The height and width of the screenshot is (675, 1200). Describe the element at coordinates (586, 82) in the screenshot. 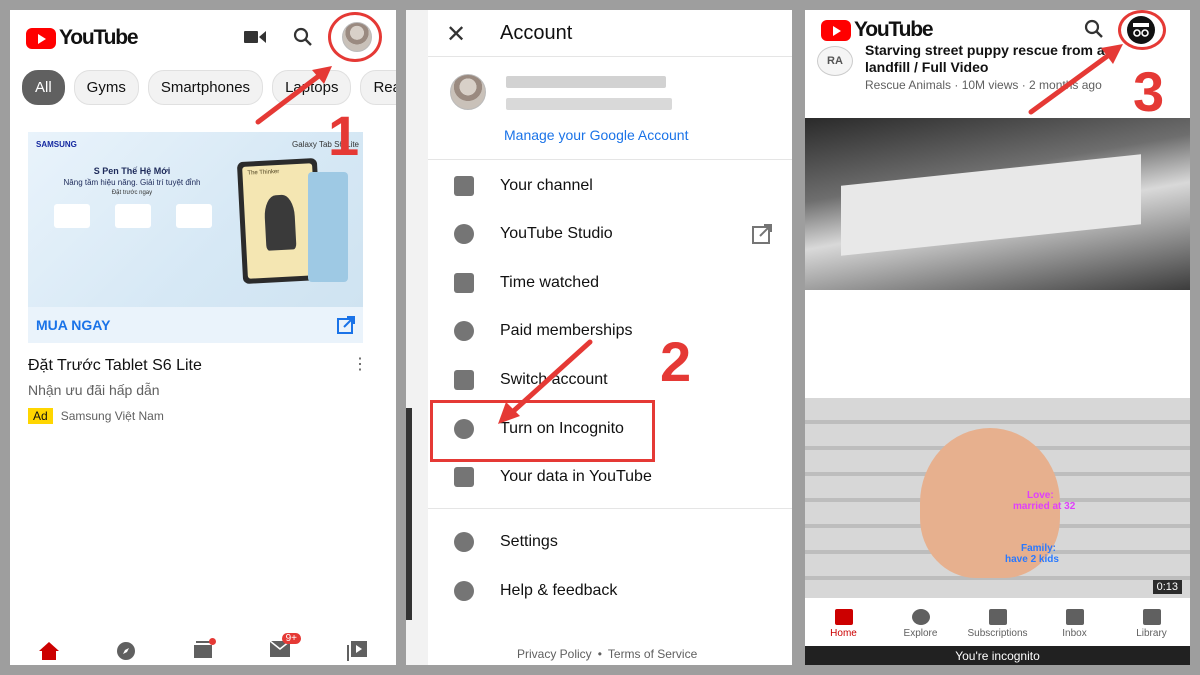

I see `blurred-account-name` at that location.